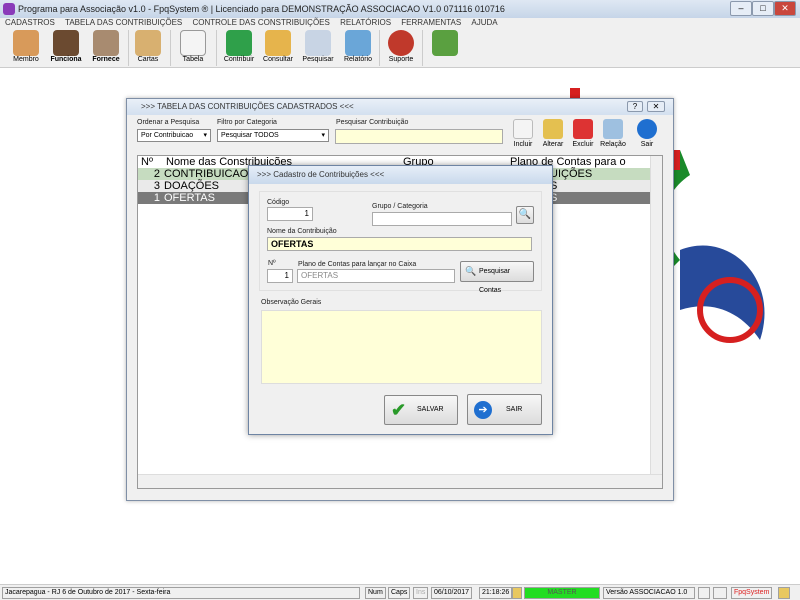  I want to click on delete-icon, so click(583, 129).